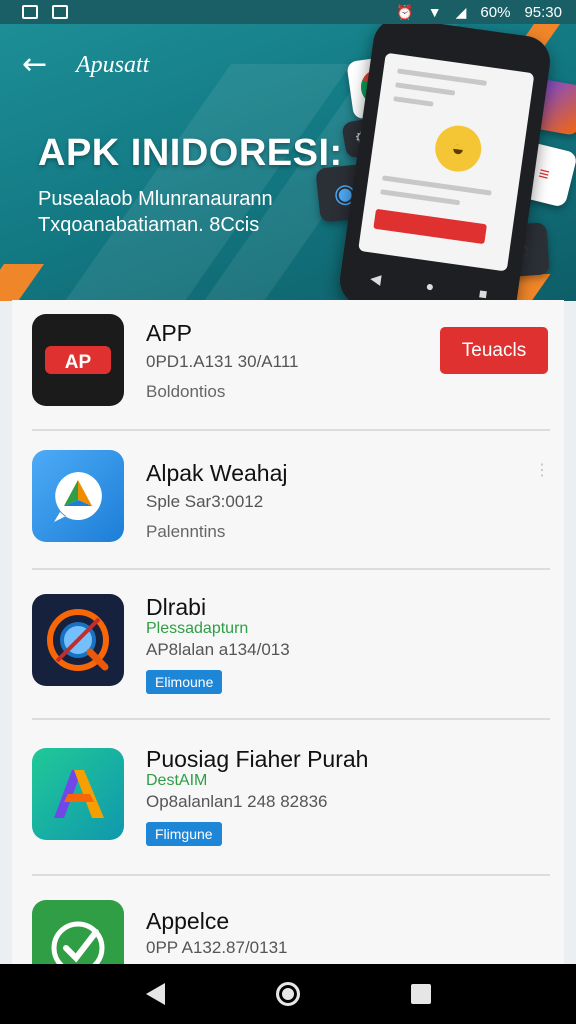 Image resolution: width=576 pixels, height=1024 pixels. I want to click on app-name: Alpak Weahaj, so click(217, 473).